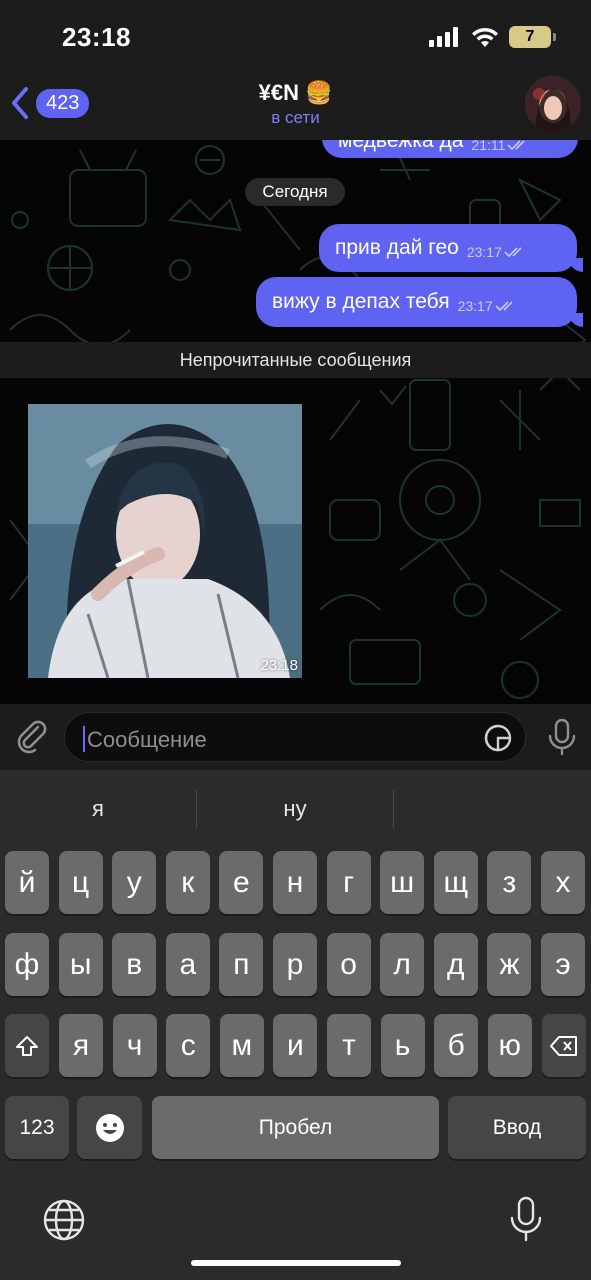  Describe the element at coordinates (27, 964) in the screenshot. I see `key: ф` at that location.